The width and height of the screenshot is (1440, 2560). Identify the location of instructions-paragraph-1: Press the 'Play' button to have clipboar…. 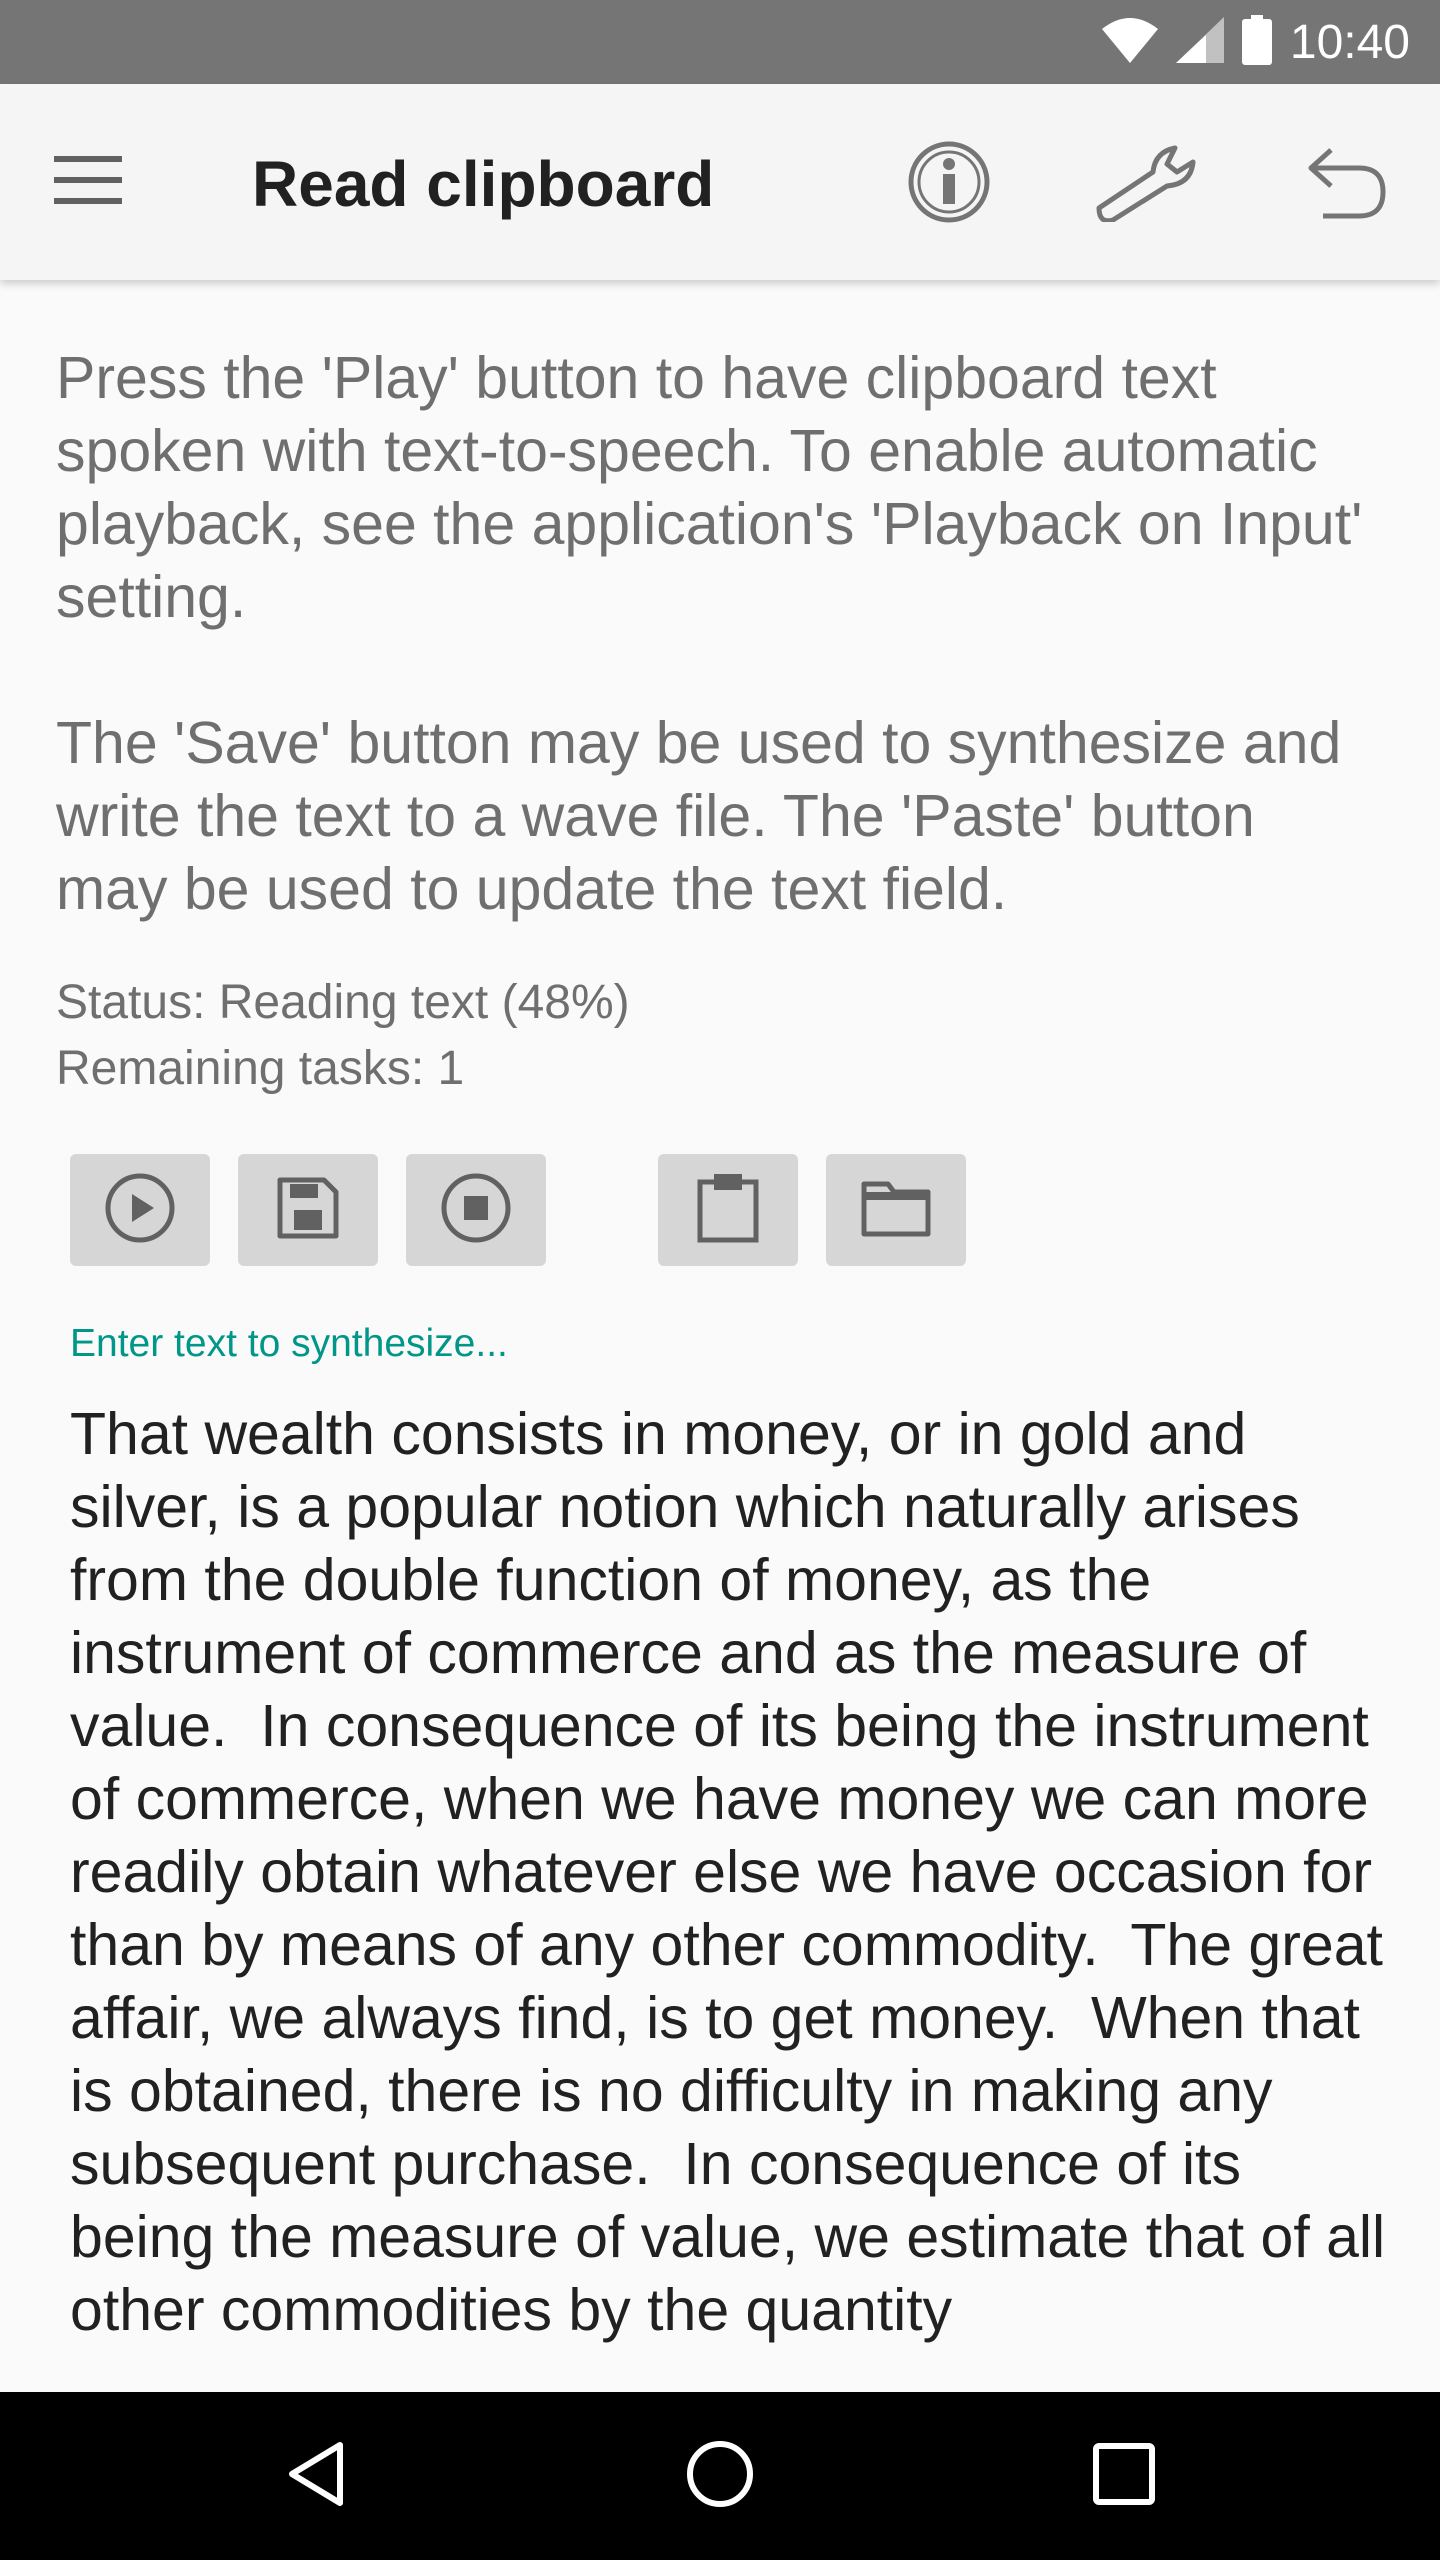
(709, 487).